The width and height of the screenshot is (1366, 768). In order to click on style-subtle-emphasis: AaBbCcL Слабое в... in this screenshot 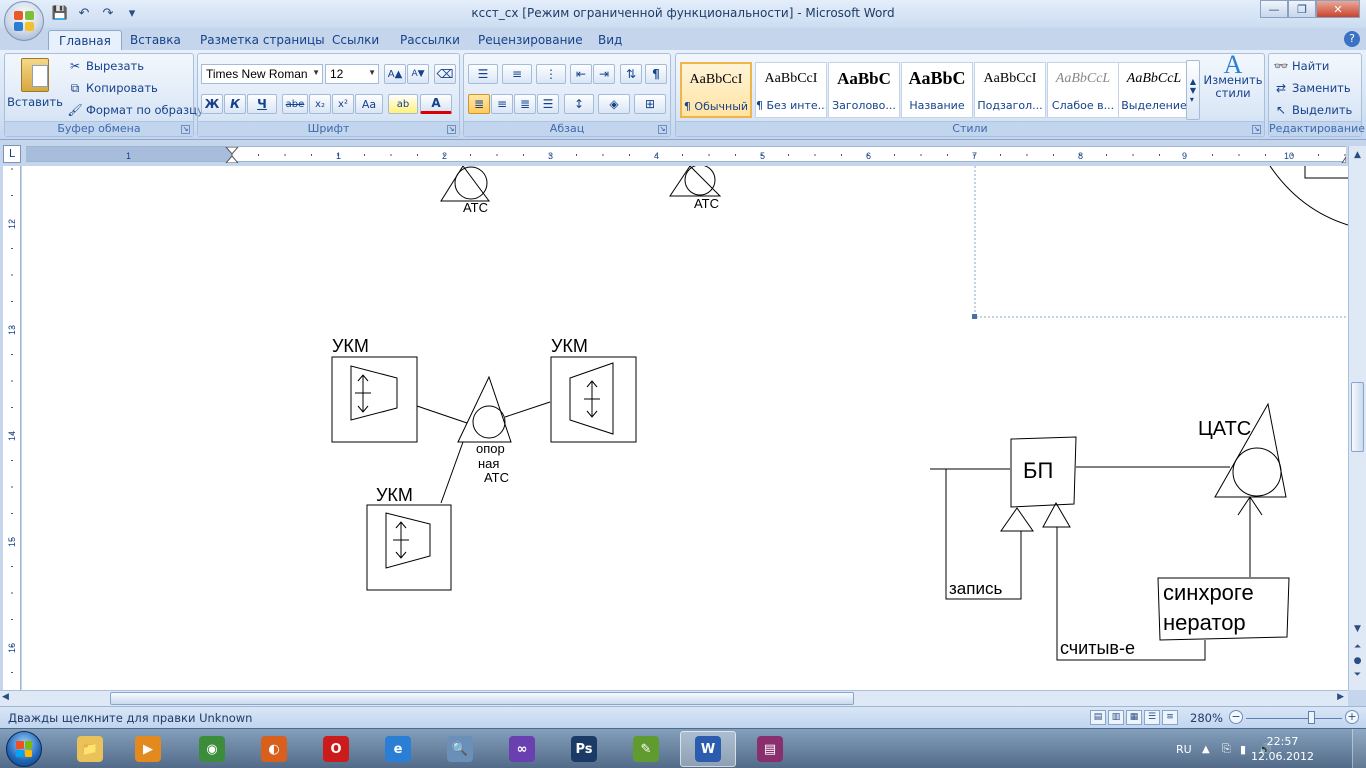, I will do `click(1083, 90)`.